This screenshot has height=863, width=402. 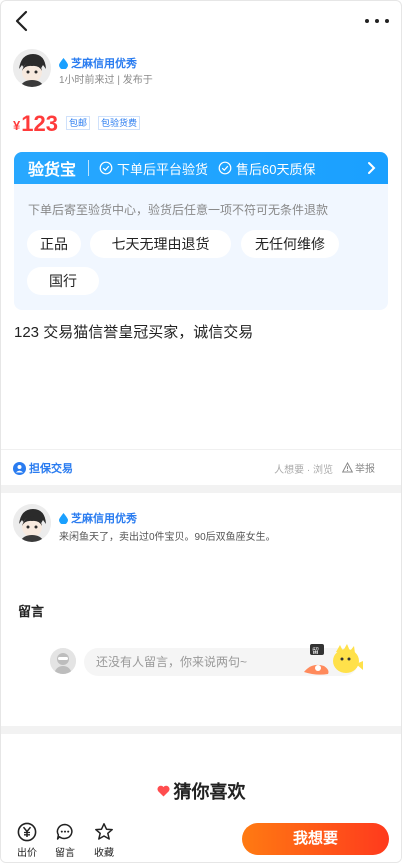 I want to click on svg-text: 留, so click(x=315, y=650).